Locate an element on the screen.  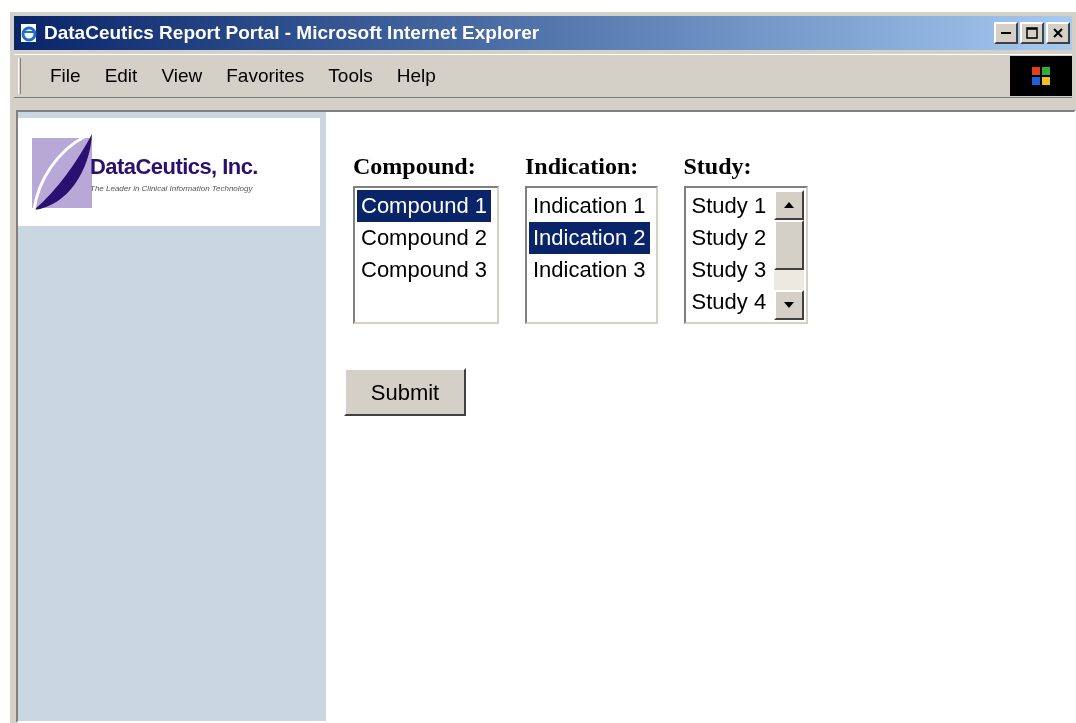
menu-item: File is located at coordinates (65, 76).